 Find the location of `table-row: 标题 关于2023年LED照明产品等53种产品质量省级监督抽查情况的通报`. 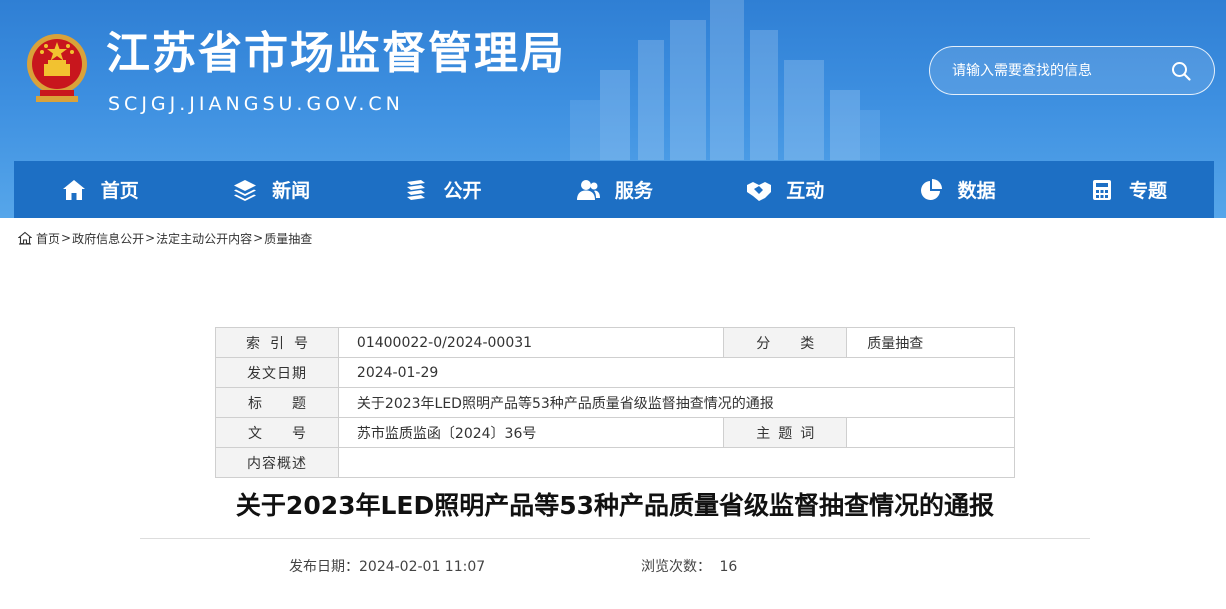

table-row: 标题 关于2023年LED照明产品等53种产品质量省级监督抽查情况的通报 is located at coordinates (615, 402).